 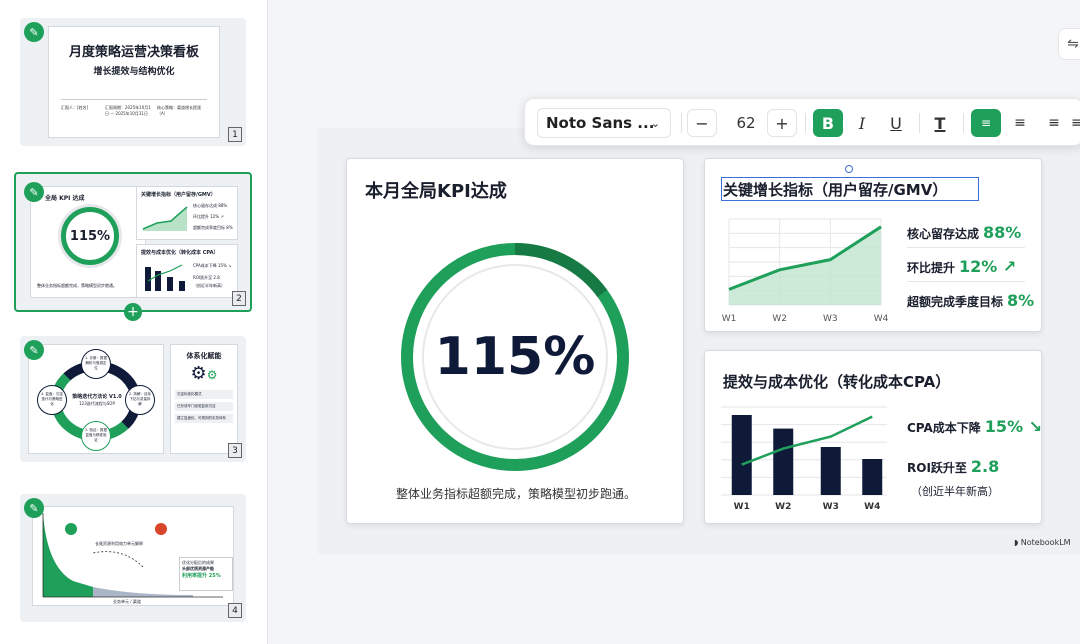 What do you see at coordinates (133, 312) in the screenshot?
I see `add-slide-button: +` at bounding box center [133, 312].